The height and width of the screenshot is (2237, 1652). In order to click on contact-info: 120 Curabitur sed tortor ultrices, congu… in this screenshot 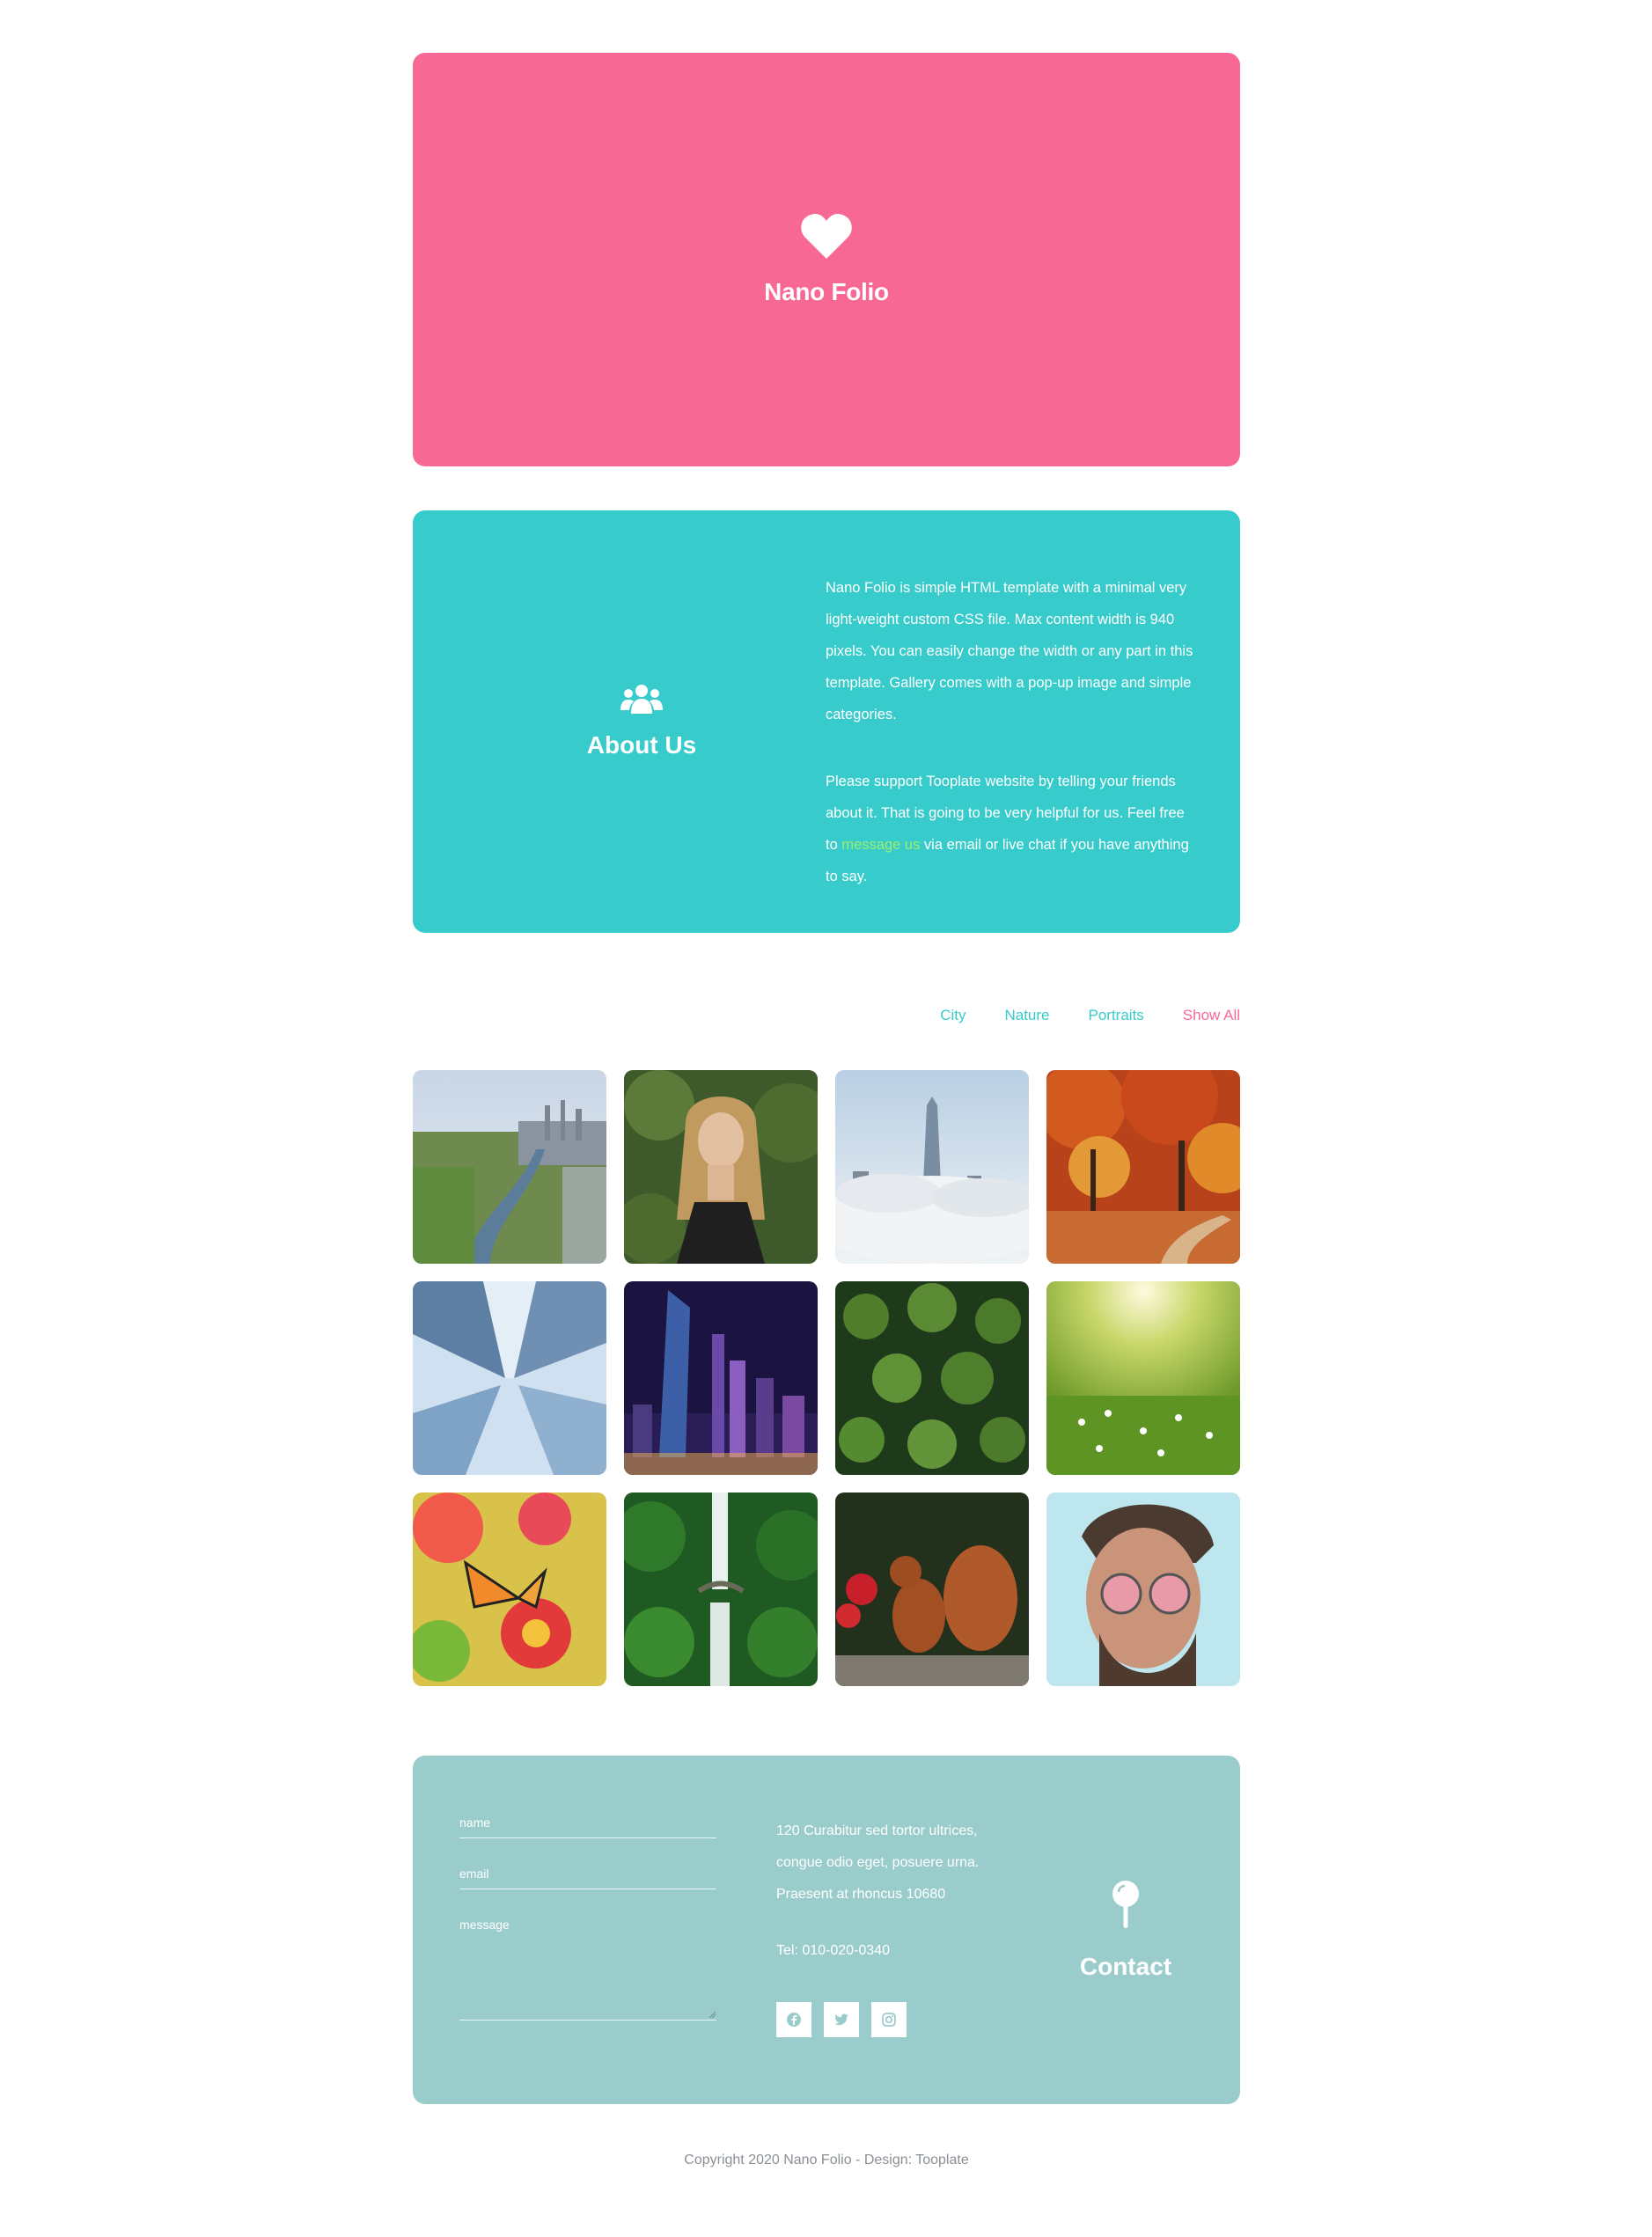, I will do `click(908, 1891)`.